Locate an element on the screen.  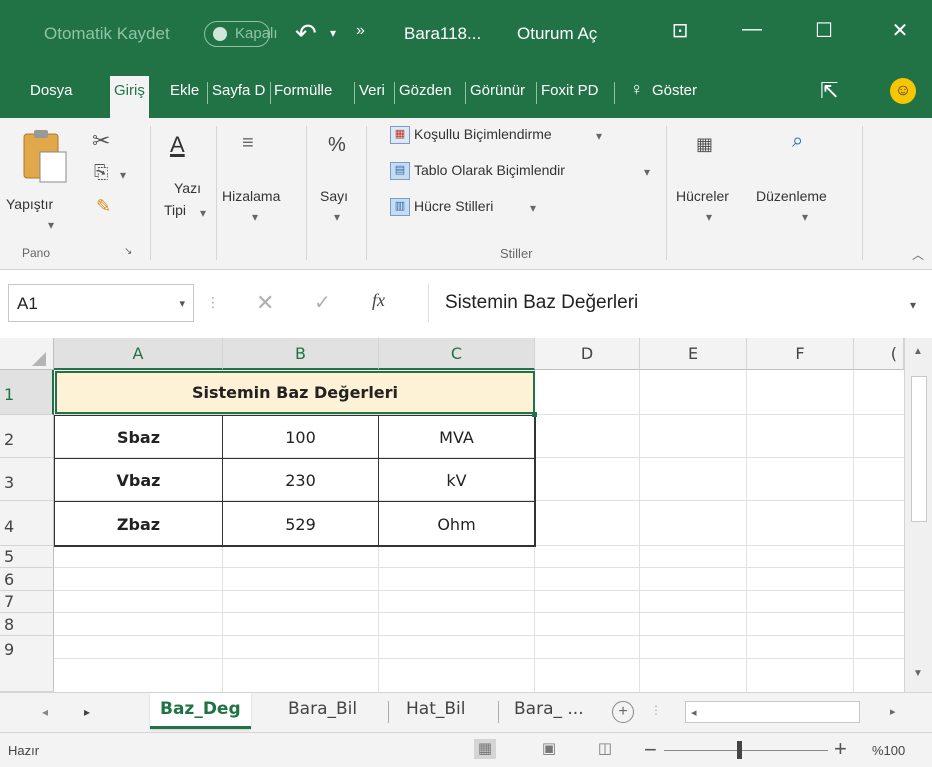
scroll-right-icon: ▸ is located at coordinates (893, 711).